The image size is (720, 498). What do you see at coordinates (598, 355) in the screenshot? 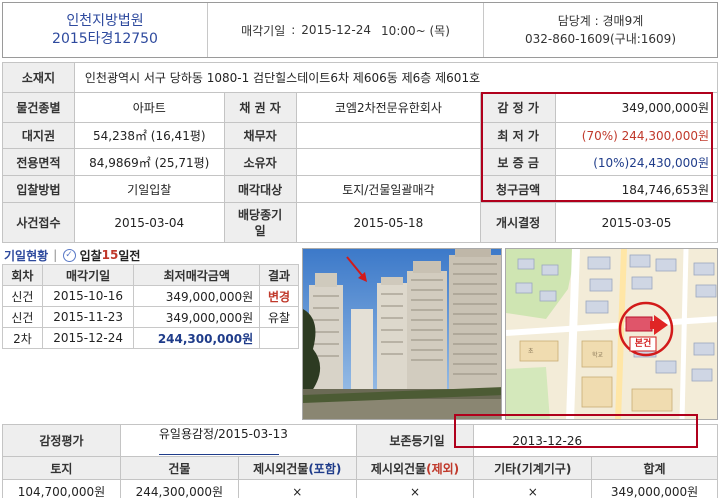
I see `svg-text: 학교` at bounding box center [598, 355].